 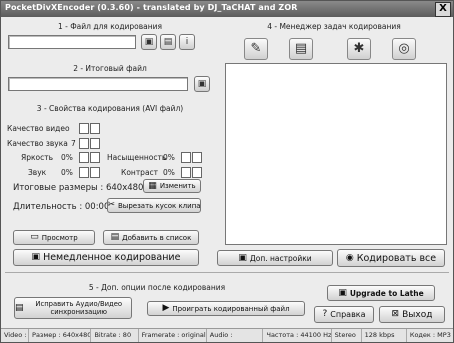 I want to click on cut-clip-button: ✂ Вырезать кусок клипа, so click(x=154, y=205).